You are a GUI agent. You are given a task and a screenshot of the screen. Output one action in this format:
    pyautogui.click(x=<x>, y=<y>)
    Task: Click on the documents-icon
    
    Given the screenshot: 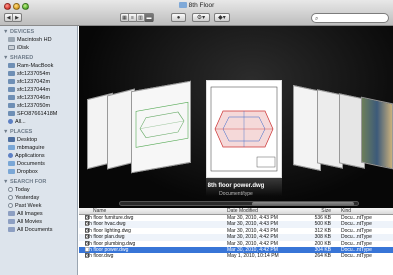 What is the action you would take?
    pyautogui.click(x=11, y=163)
    